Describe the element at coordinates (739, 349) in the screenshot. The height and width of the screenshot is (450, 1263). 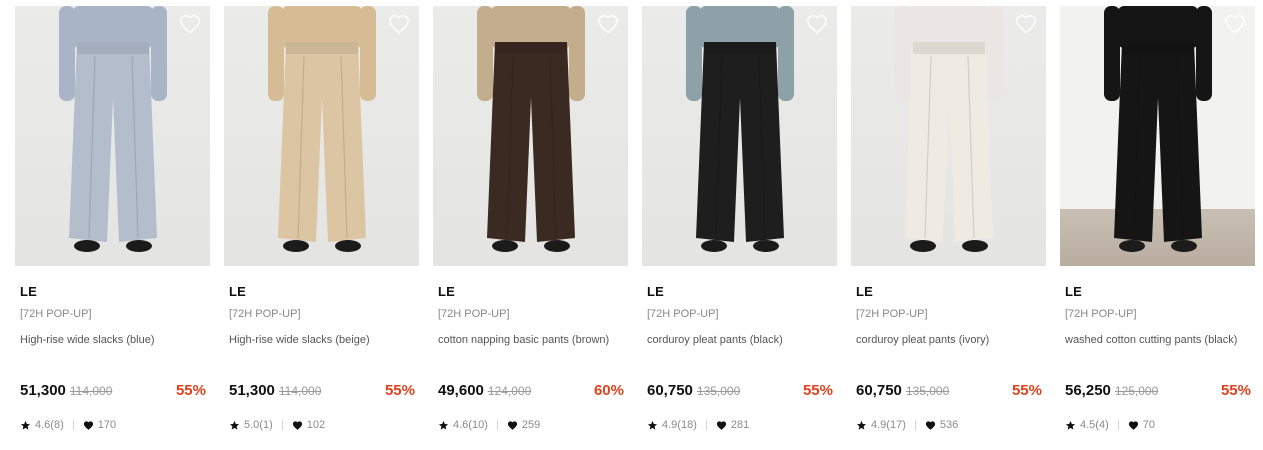
I see `product-name: corduroy pleat pants (black)` at that location.